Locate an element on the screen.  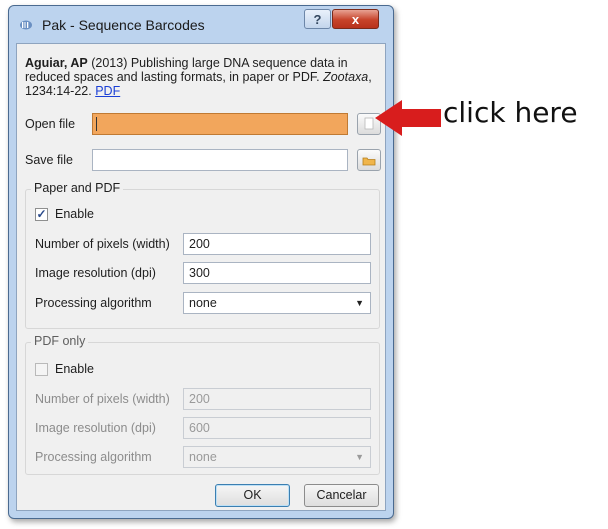
save-file-label: Save file is located at coordinates (49, 160).